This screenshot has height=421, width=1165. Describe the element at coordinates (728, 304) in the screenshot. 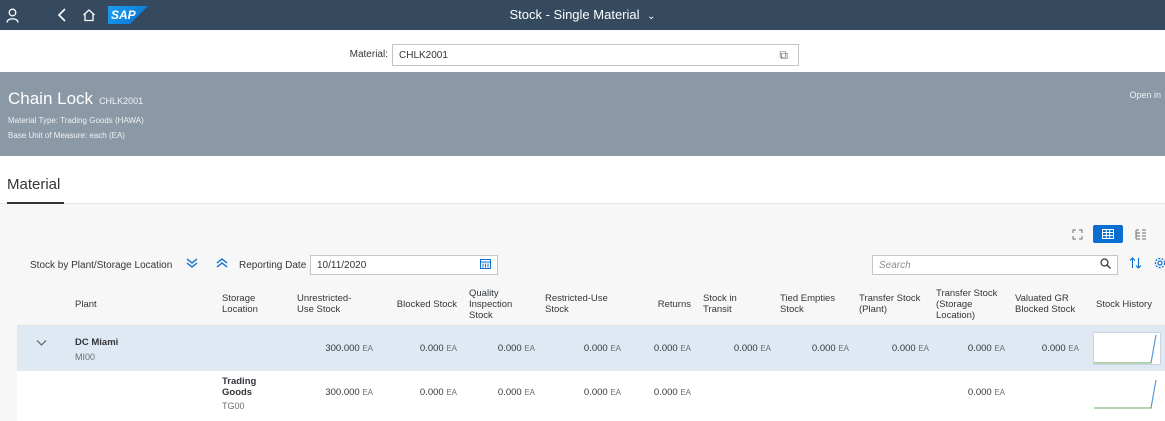

I see `col-in-transit: Stock in Transit` at that location.